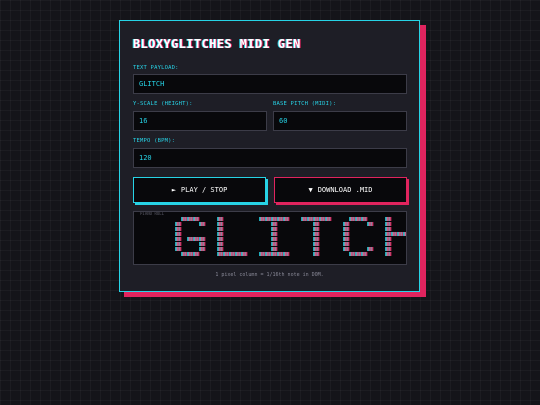  Describe the element at coordinates (345, 190) in the screenshot. I see `download-mid-label: DOWNLOAD .MID` at that location.